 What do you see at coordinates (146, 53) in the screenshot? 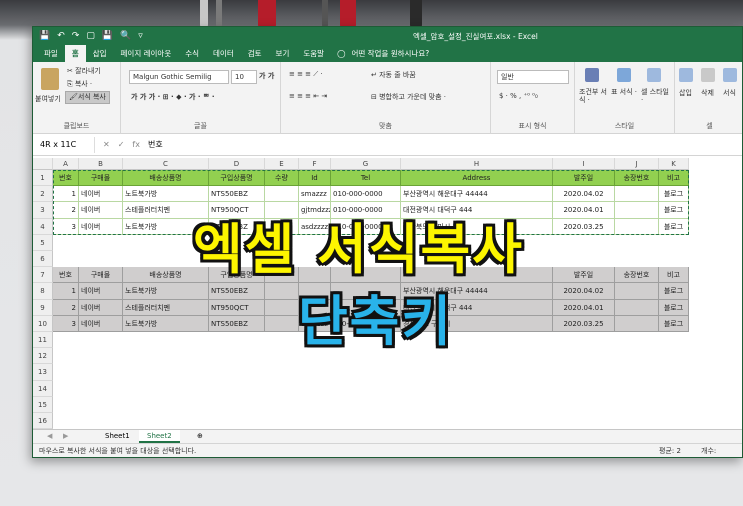
I see `tab-page-layout: 페이지 레이아웃` at bounding box center [146, 53].